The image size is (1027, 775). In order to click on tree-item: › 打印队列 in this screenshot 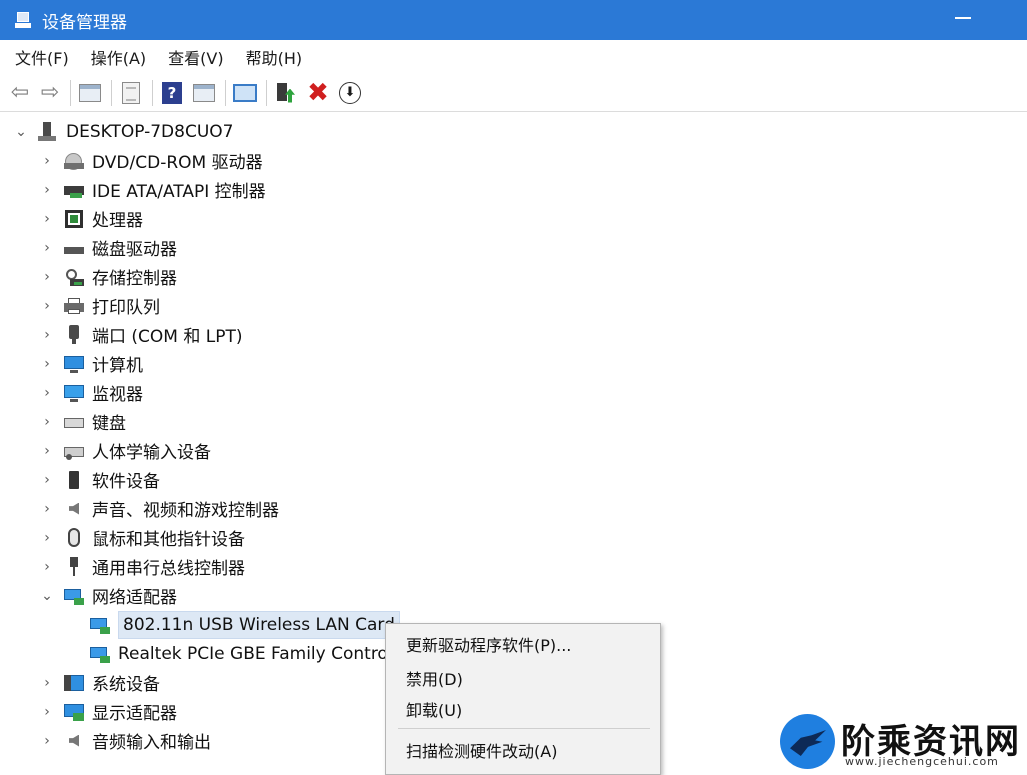, I will do `click(100, 305)`.